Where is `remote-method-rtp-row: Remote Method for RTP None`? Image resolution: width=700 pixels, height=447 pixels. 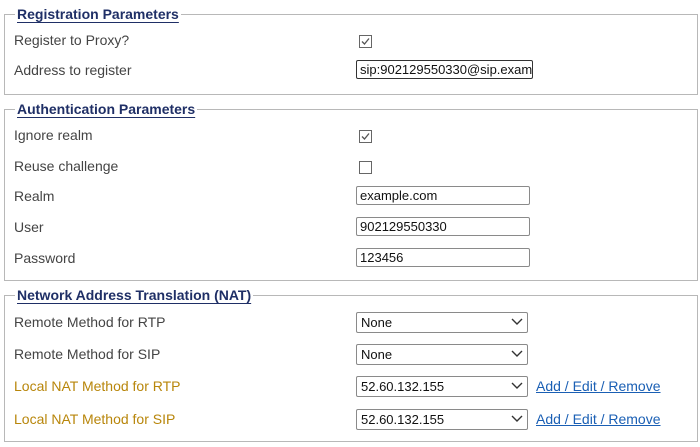
remote-method-rtp-row: Remote Method for RTP None is located at coordinates (351, 324).